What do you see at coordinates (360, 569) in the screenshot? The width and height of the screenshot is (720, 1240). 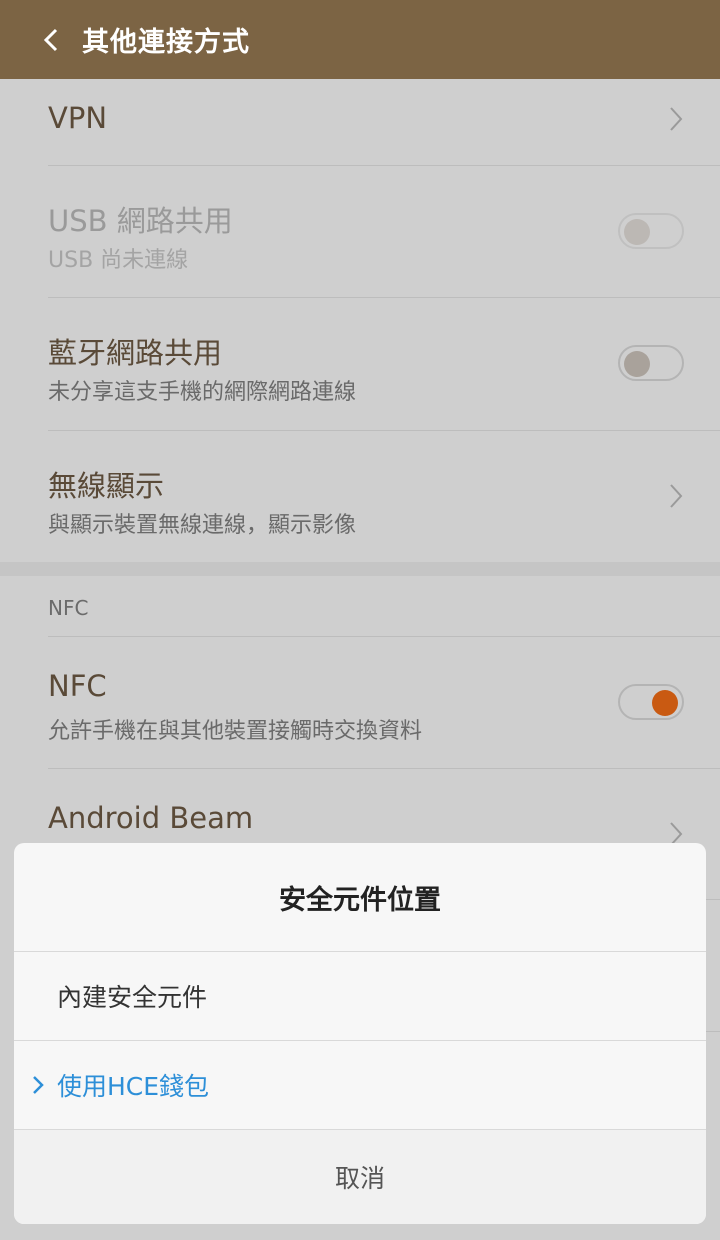 I see `section-gap` at bounding box center [360, 569].